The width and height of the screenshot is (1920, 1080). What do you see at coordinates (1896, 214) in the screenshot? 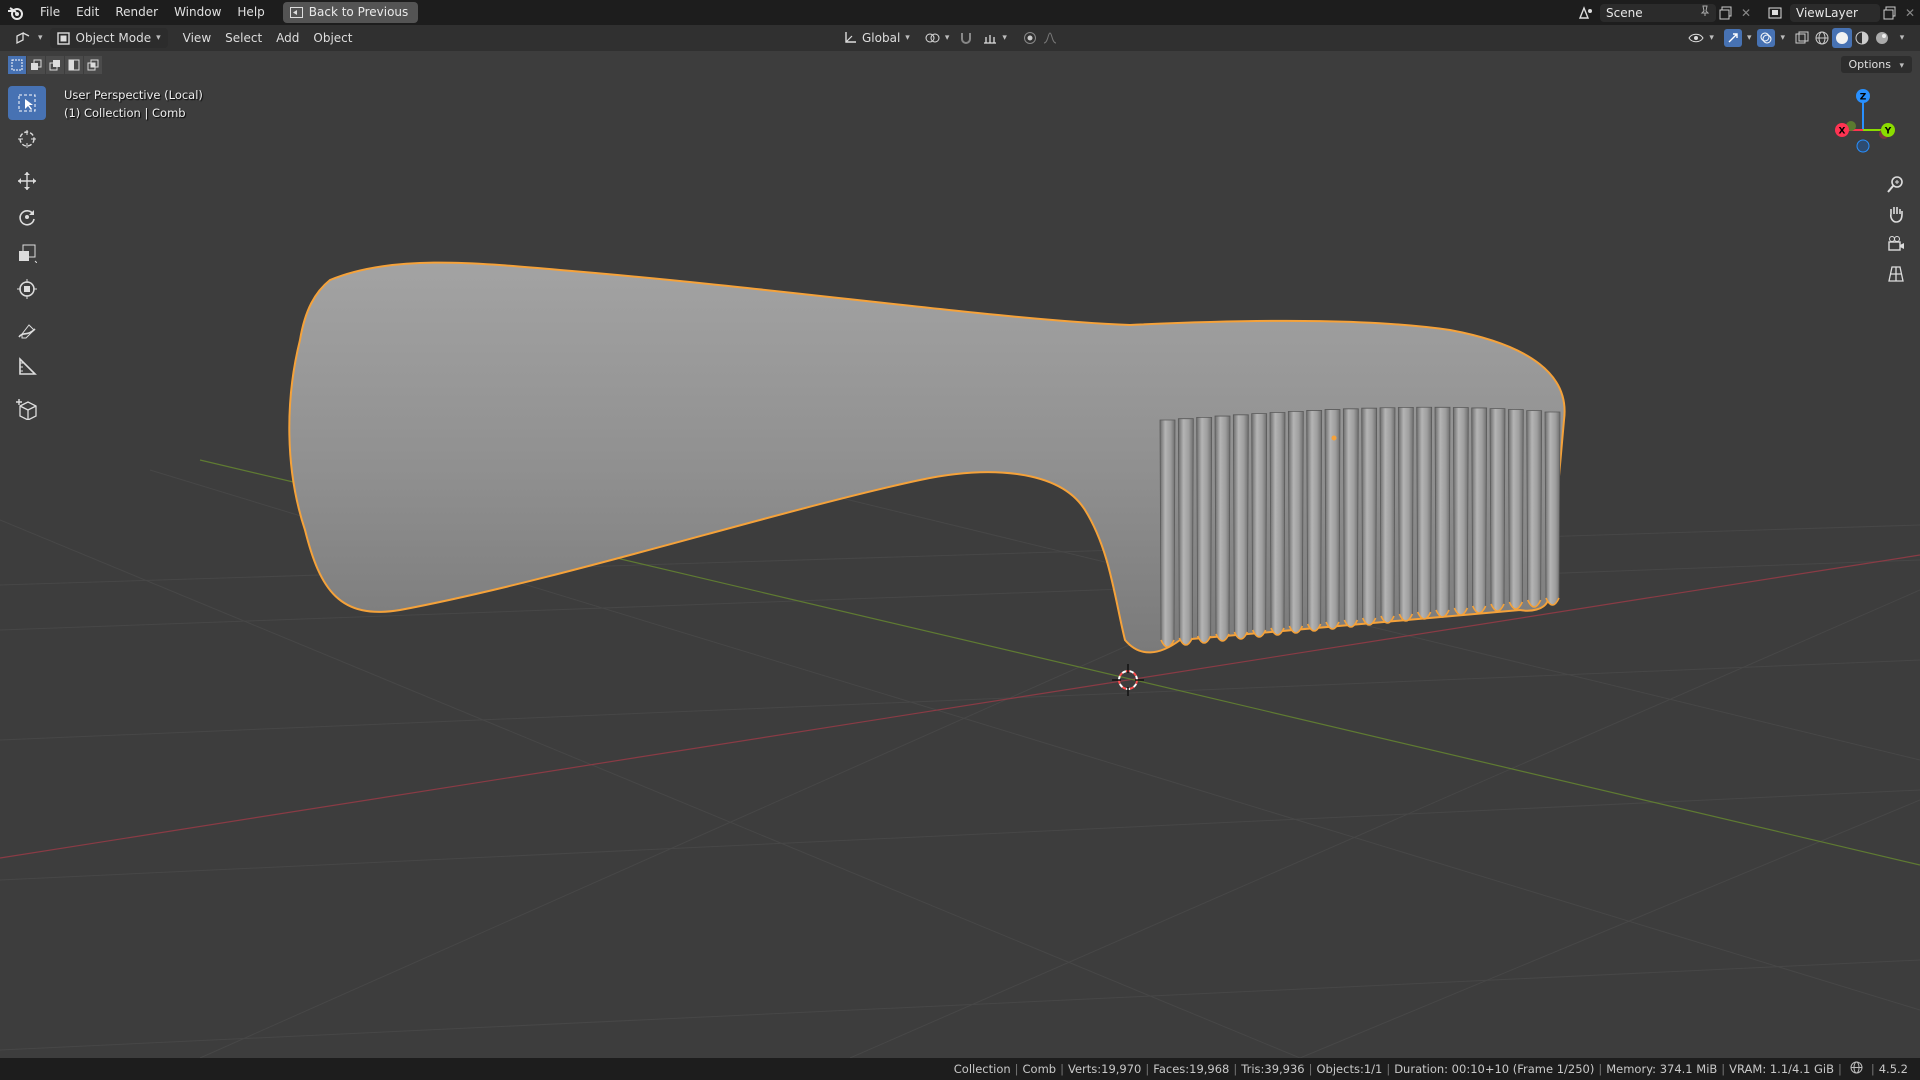
I see `pan-view-hand-icon` at bounding box center [1896, 214].